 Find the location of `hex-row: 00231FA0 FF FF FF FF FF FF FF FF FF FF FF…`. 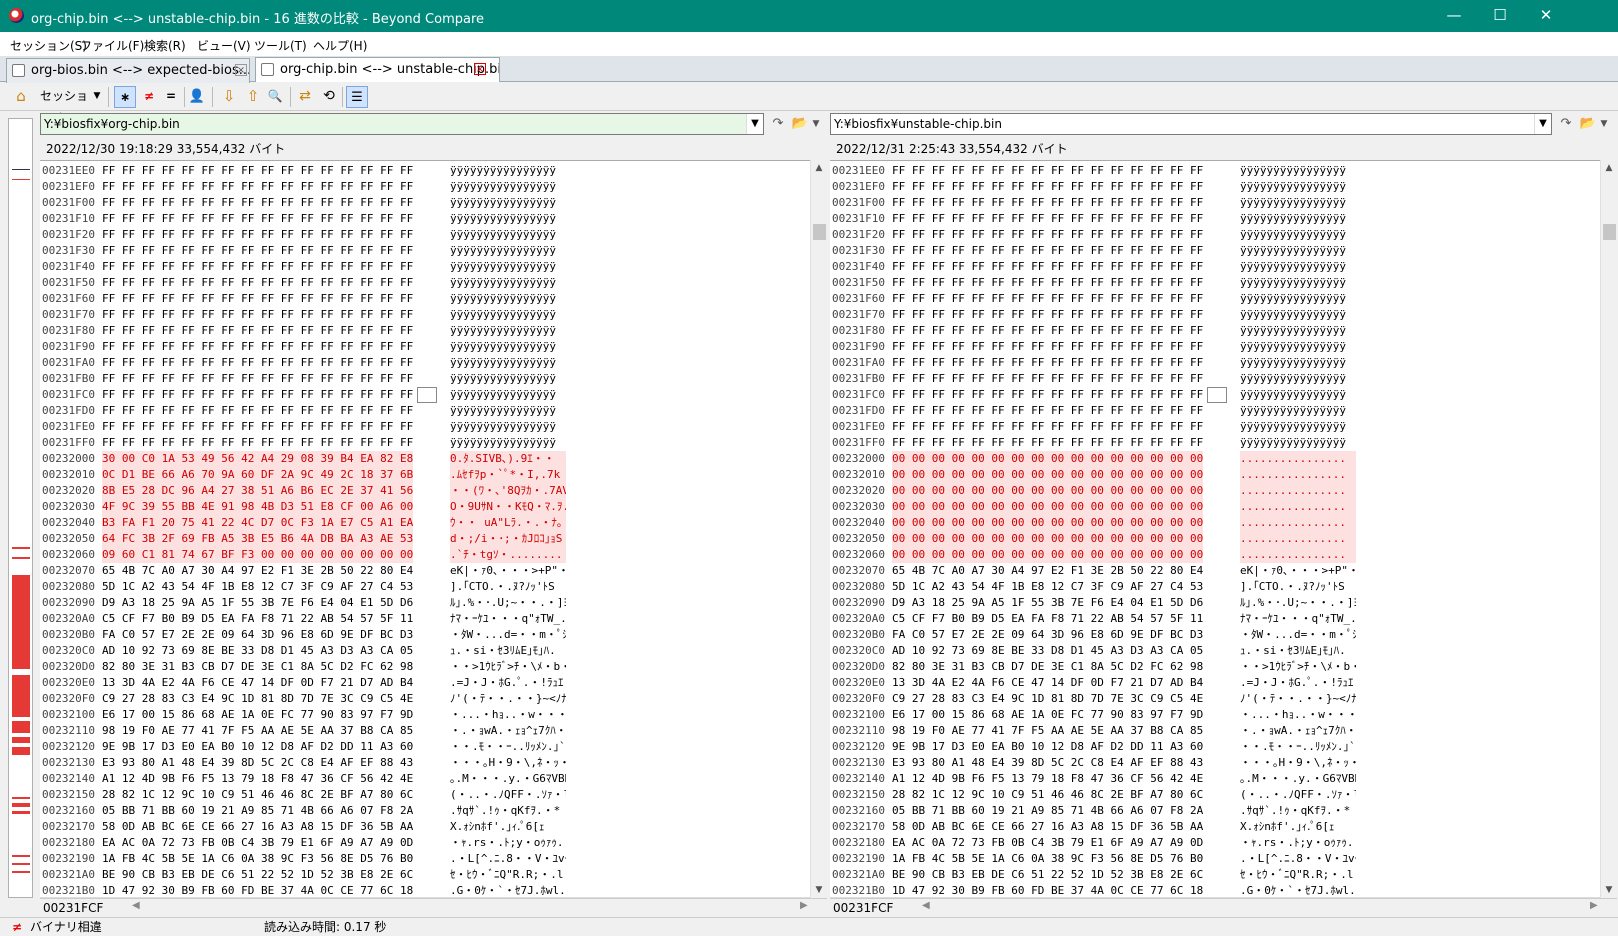

hex-row: 00231FA0 FF FF FF FF FF FF FF FF FF FF FF… is located at coordinates (1215, 363).